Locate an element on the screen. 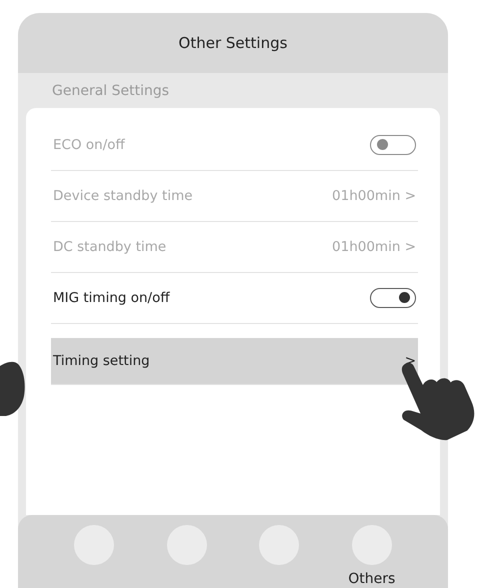  section-label: General Settings is located at coordinates (111, 90).